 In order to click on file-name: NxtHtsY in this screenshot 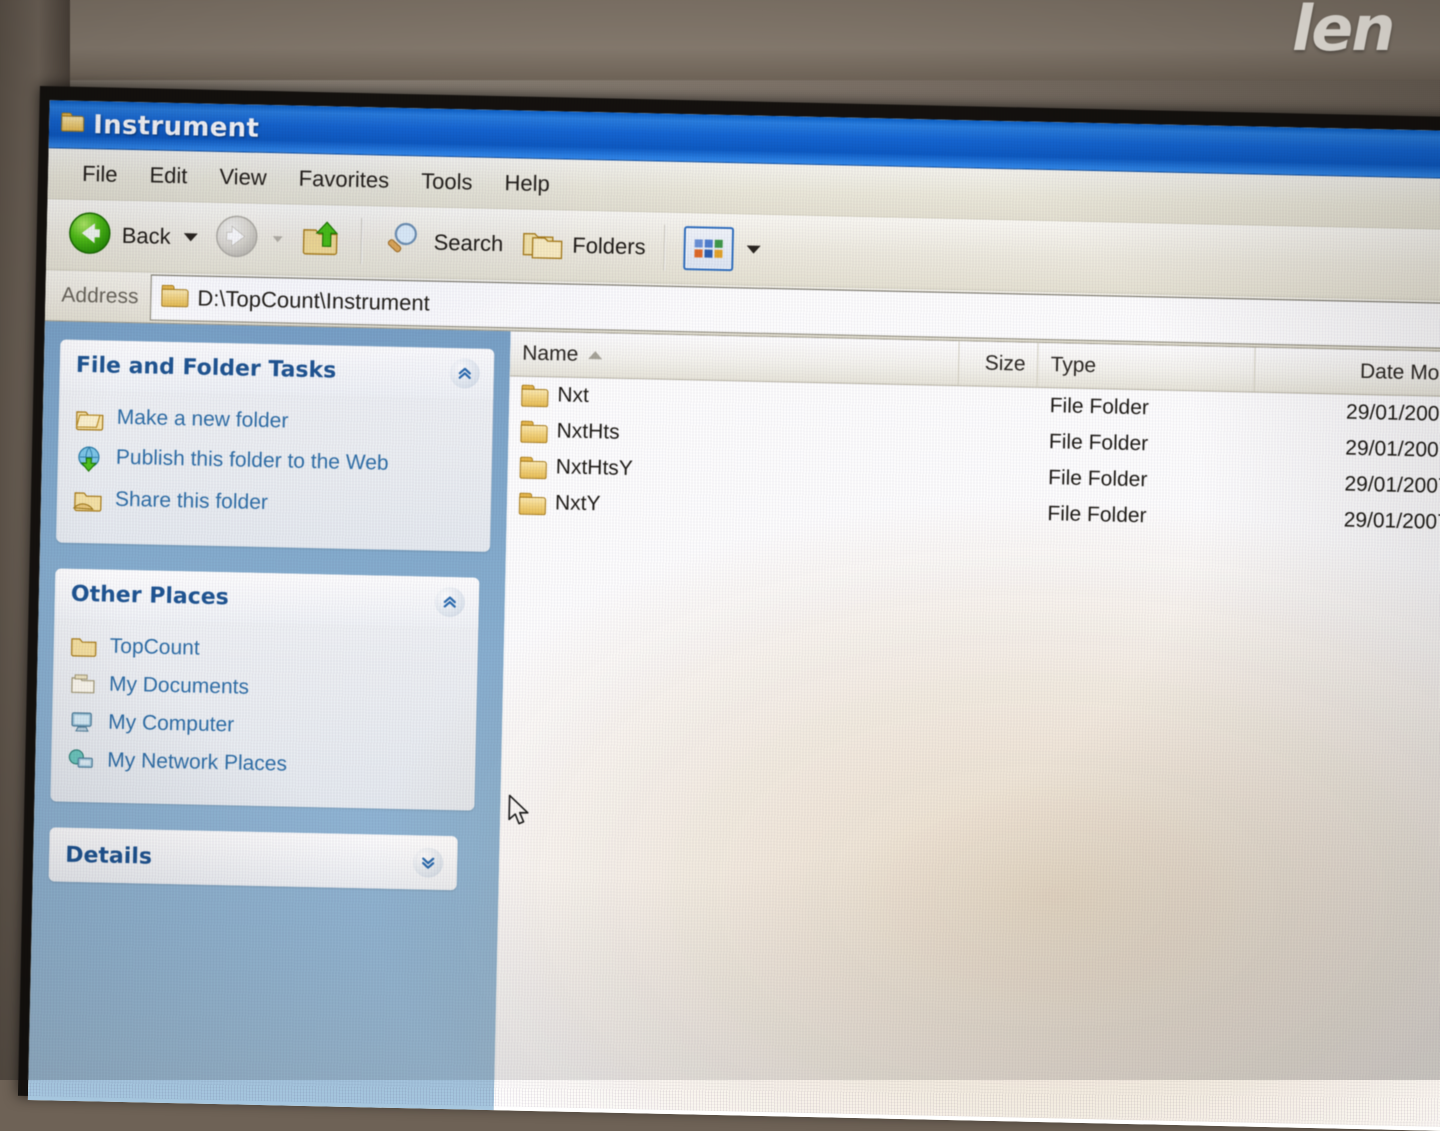, I will do `click(594, 468)`.